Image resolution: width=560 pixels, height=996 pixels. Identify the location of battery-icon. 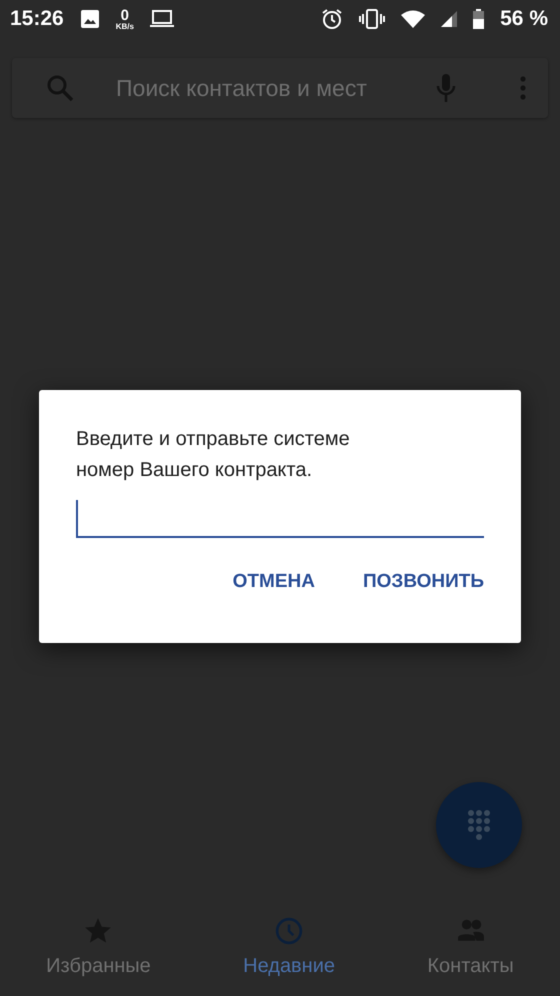
(478, 19).